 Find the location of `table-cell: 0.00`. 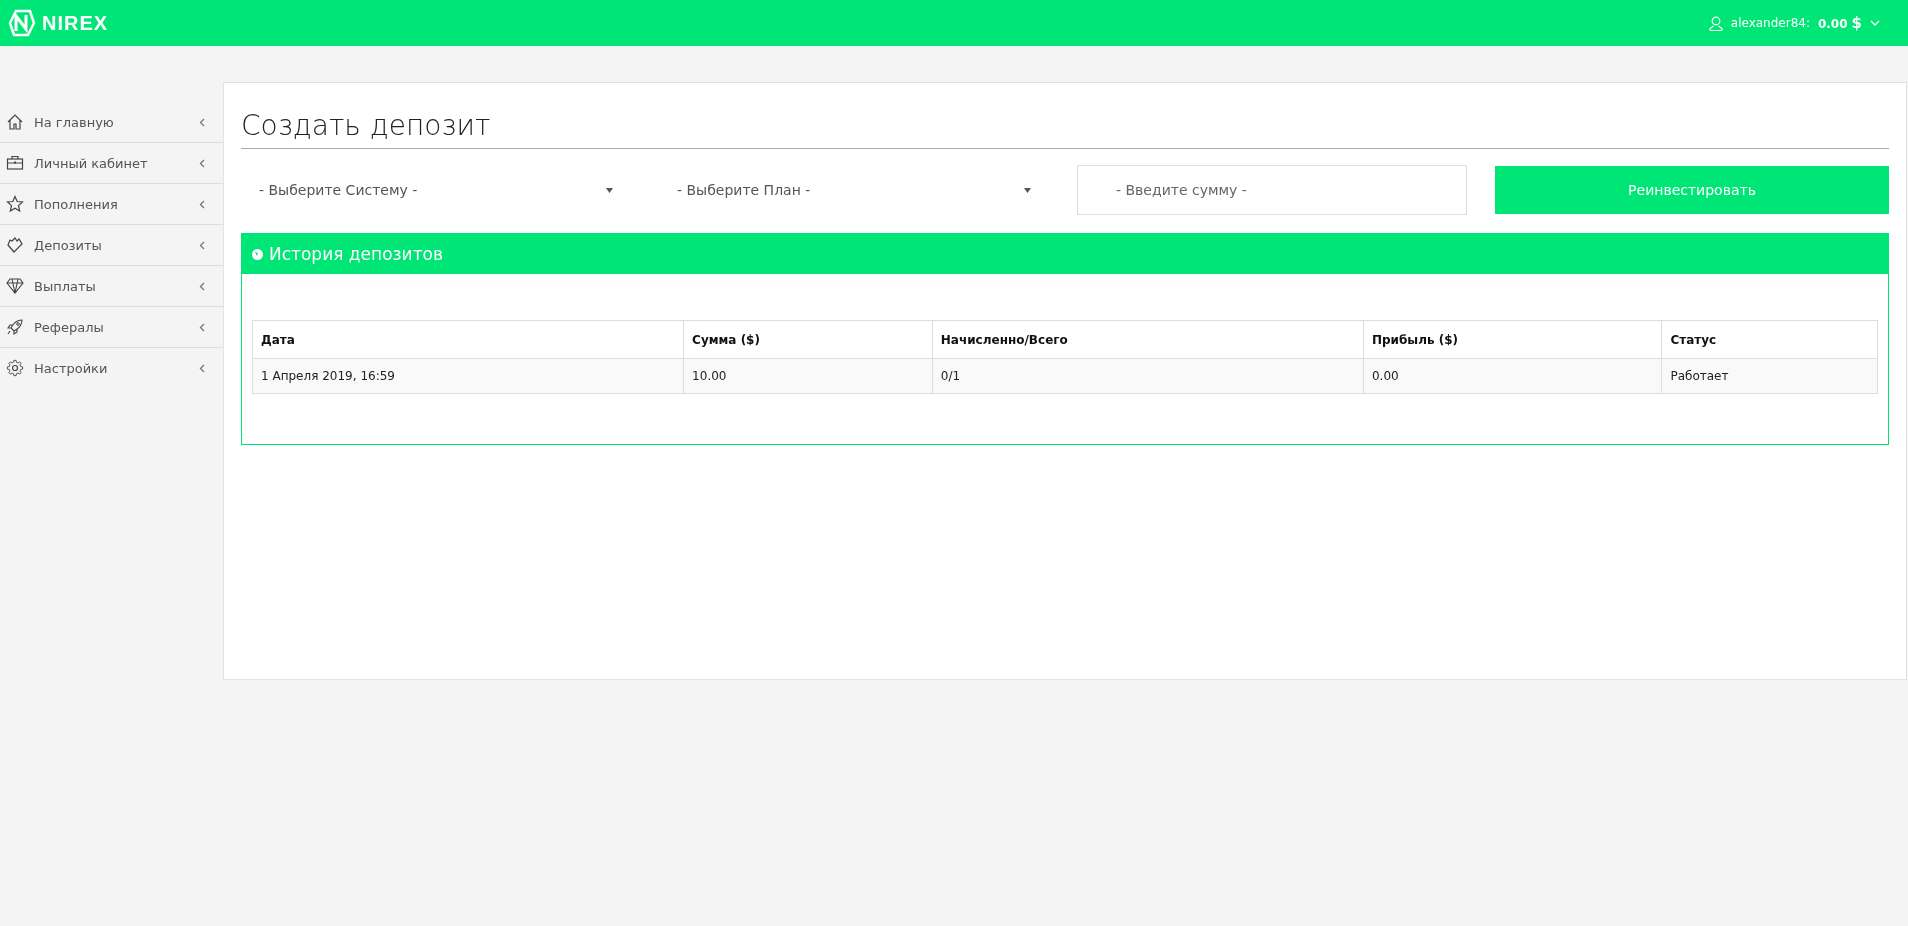

table-cell: 0.00 is located at coordinates (1512, 376).